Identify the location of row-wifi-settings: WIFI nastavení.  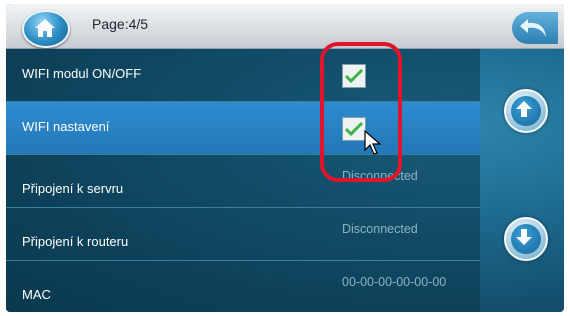
(243, 128).